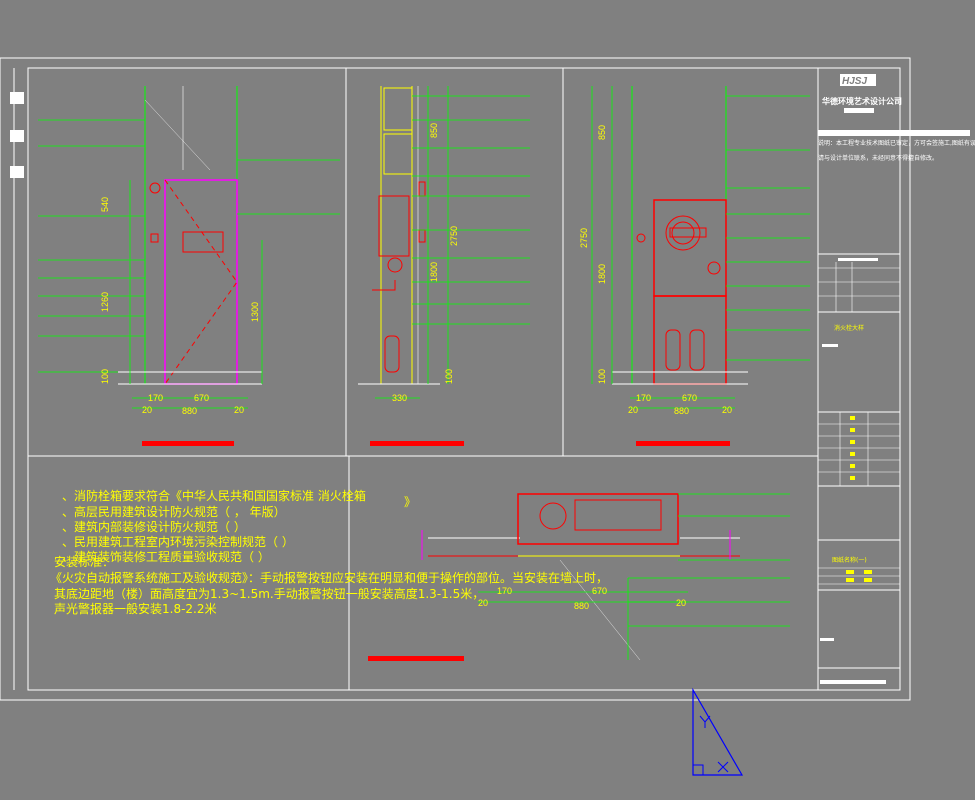 Image resolution: width=975 pixels, height=800 pixels. Describe the element at coordinates (178, 541) in the screenshot. I see `note-line-4: 、民用建筑工程室内环境污染控制规范（ ）` at that location.